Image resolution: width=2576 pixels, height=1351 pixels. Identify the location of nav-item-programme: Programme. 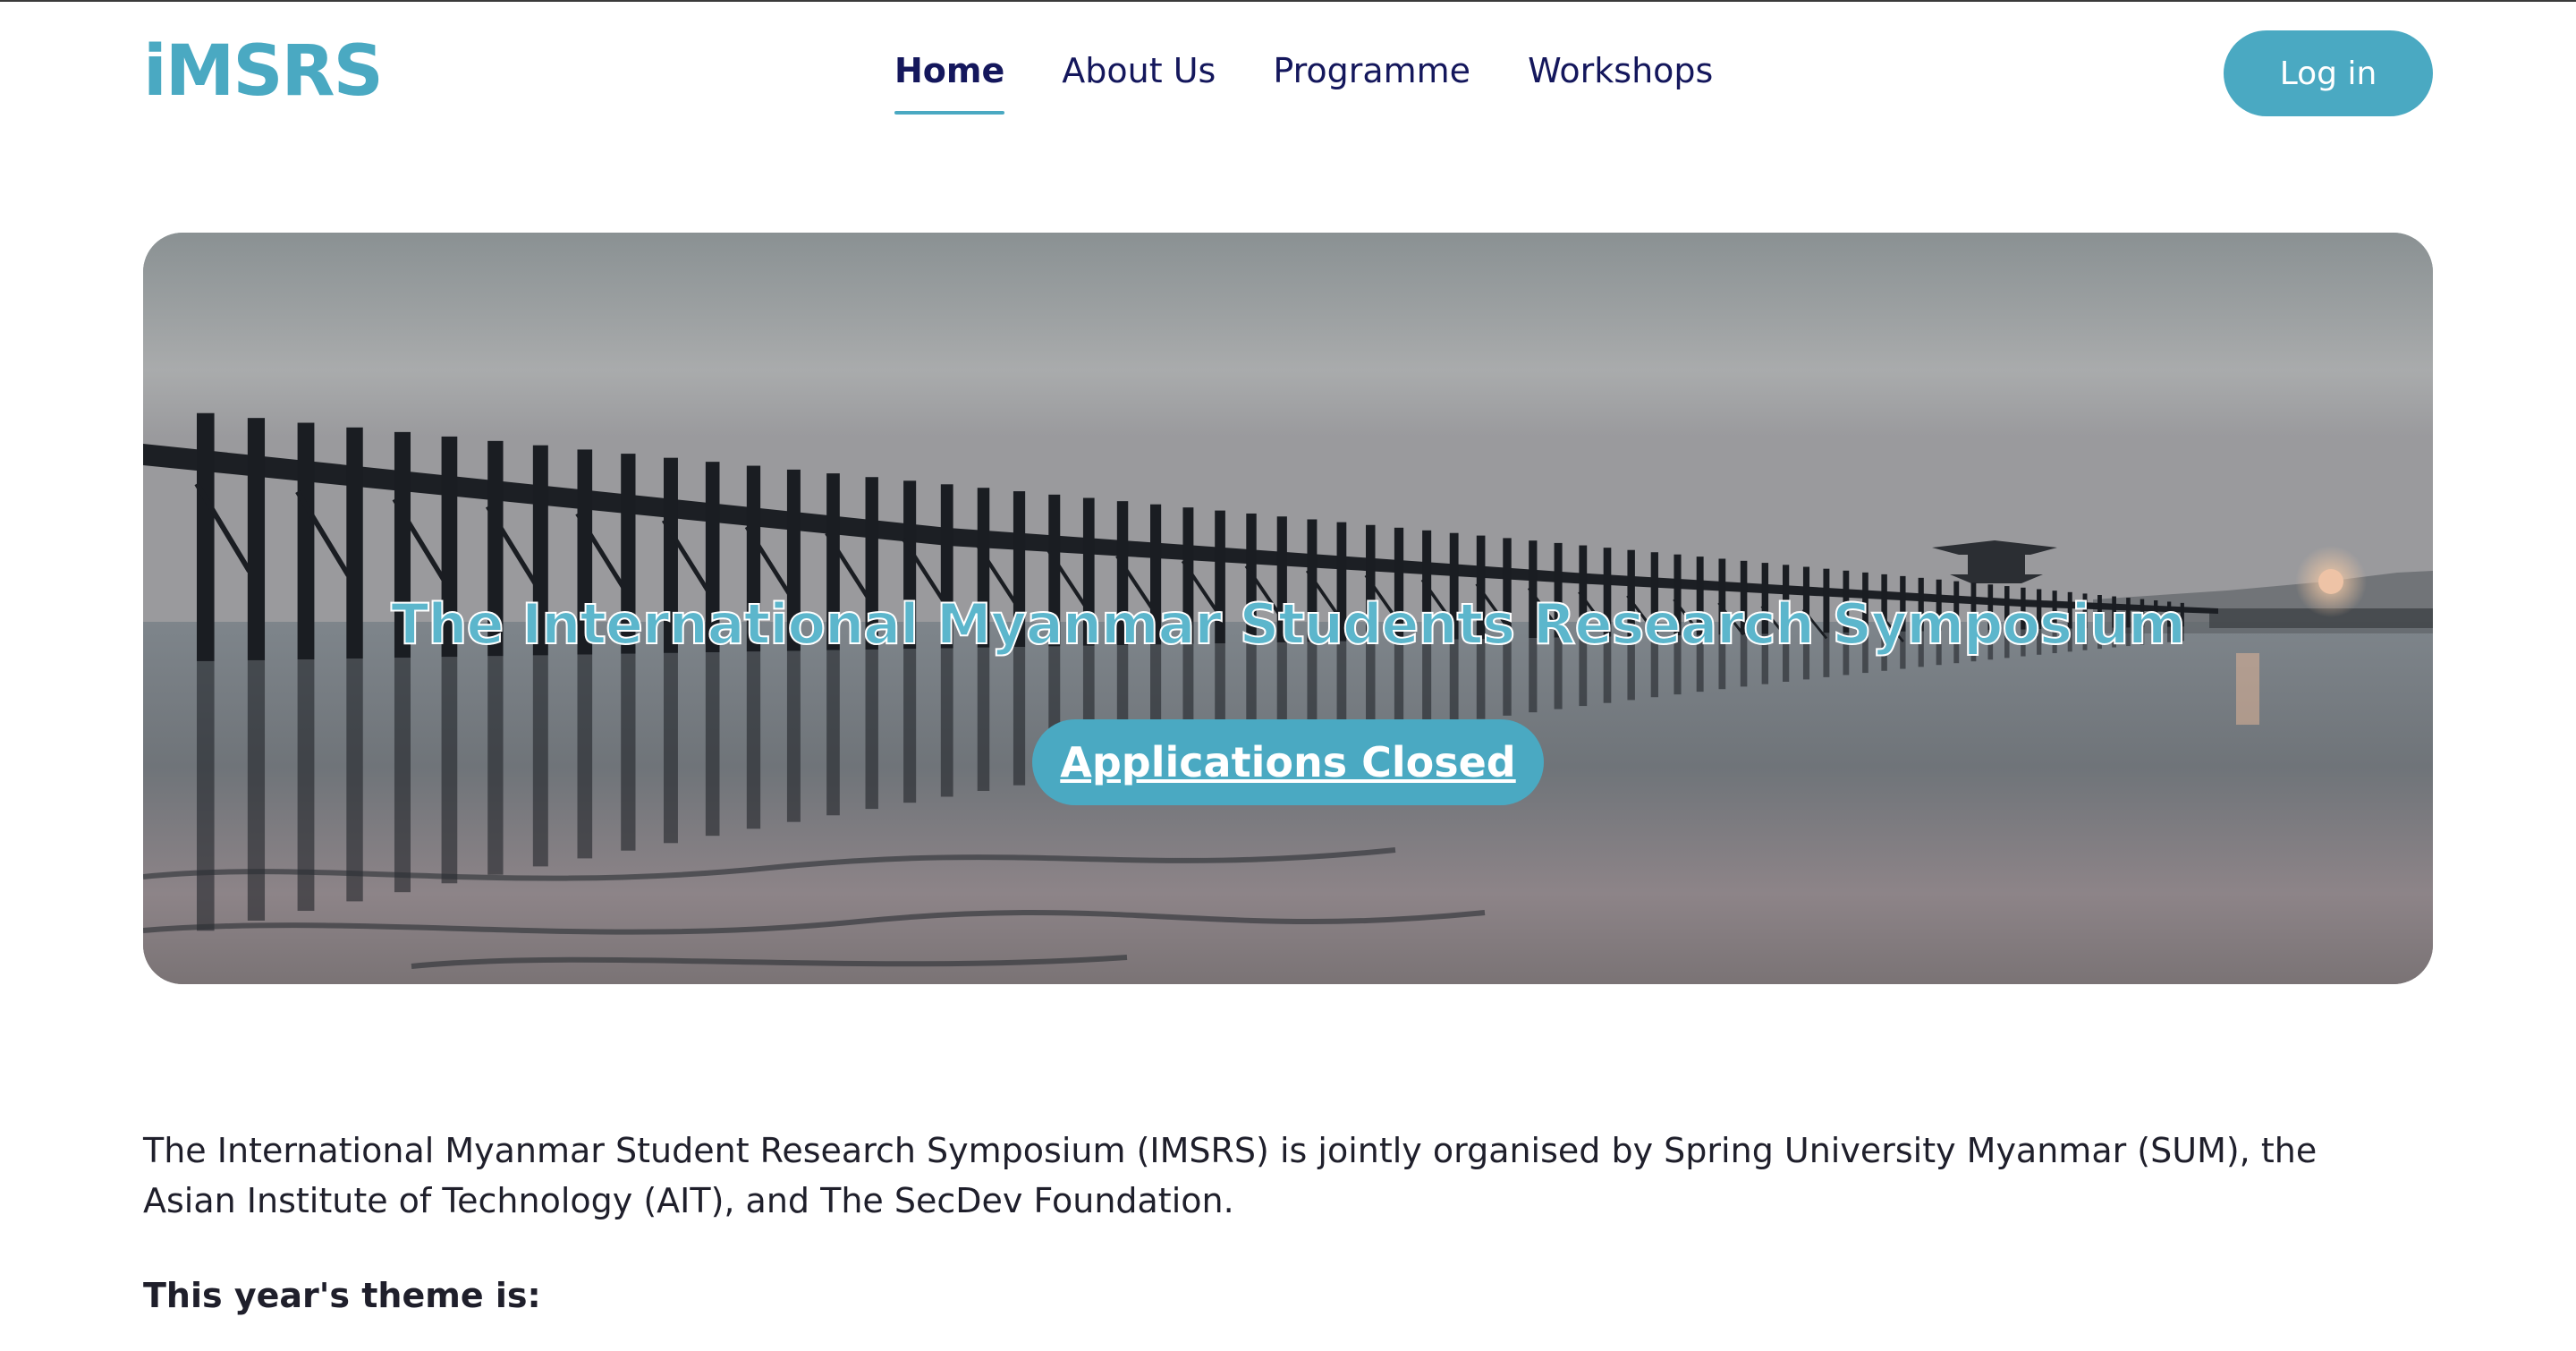
(1371, 78).